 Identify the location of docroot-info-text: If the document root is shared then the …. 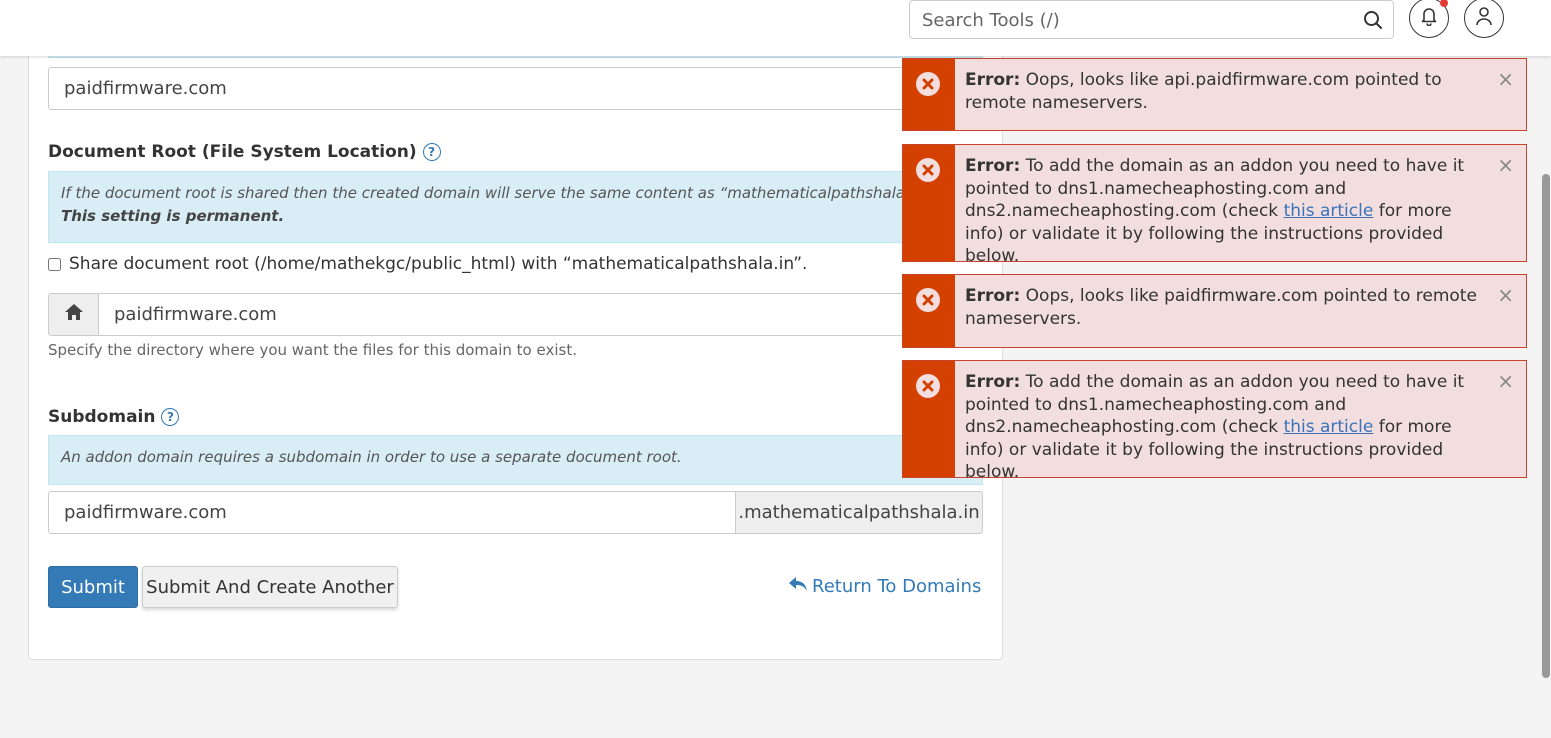
(499, 193).